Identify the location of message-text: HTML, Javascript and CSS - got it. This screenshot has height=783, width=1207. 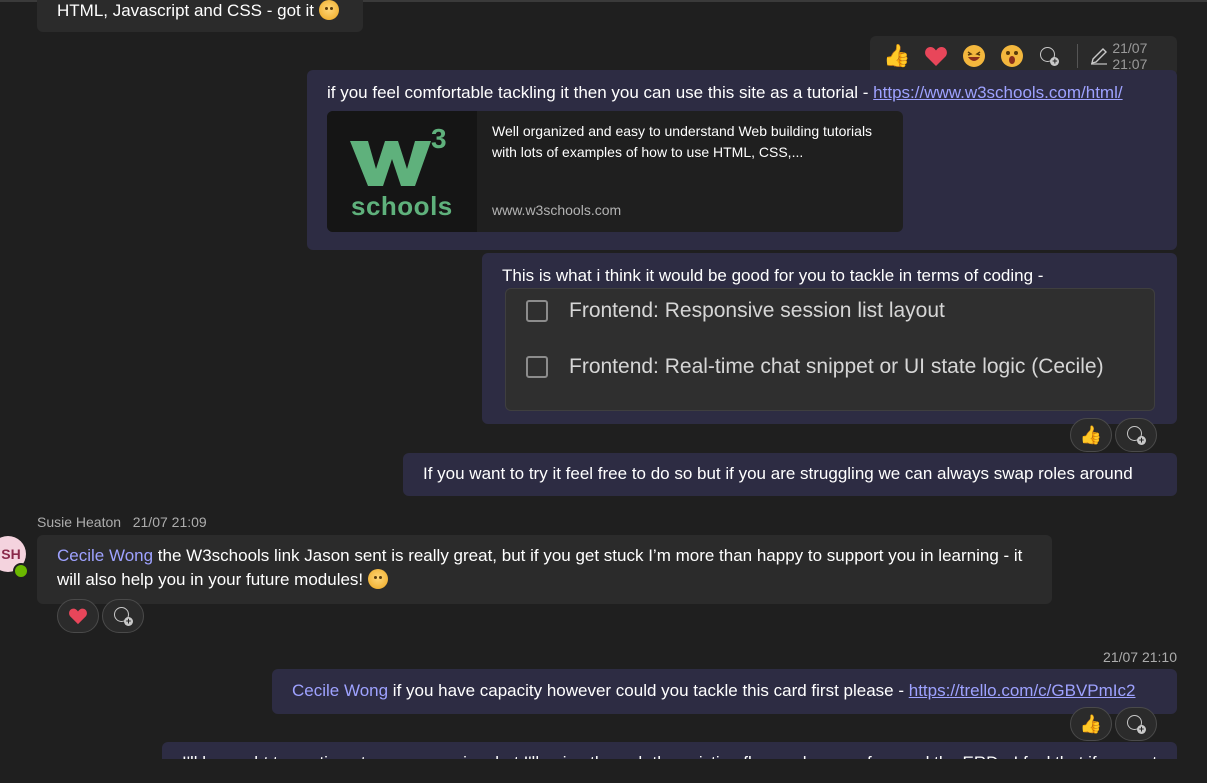
(185, 10).